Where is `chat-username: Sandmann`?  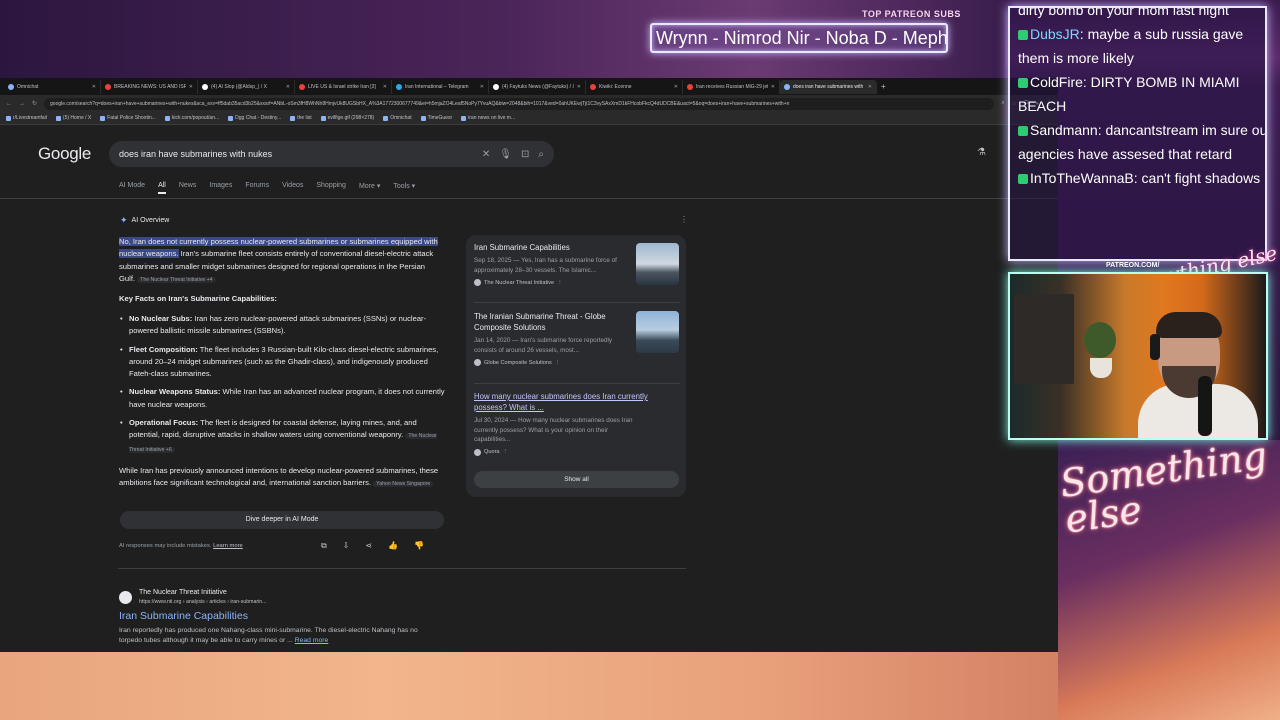
chat-username: Sandmann is located at coordinates (1064, 130).